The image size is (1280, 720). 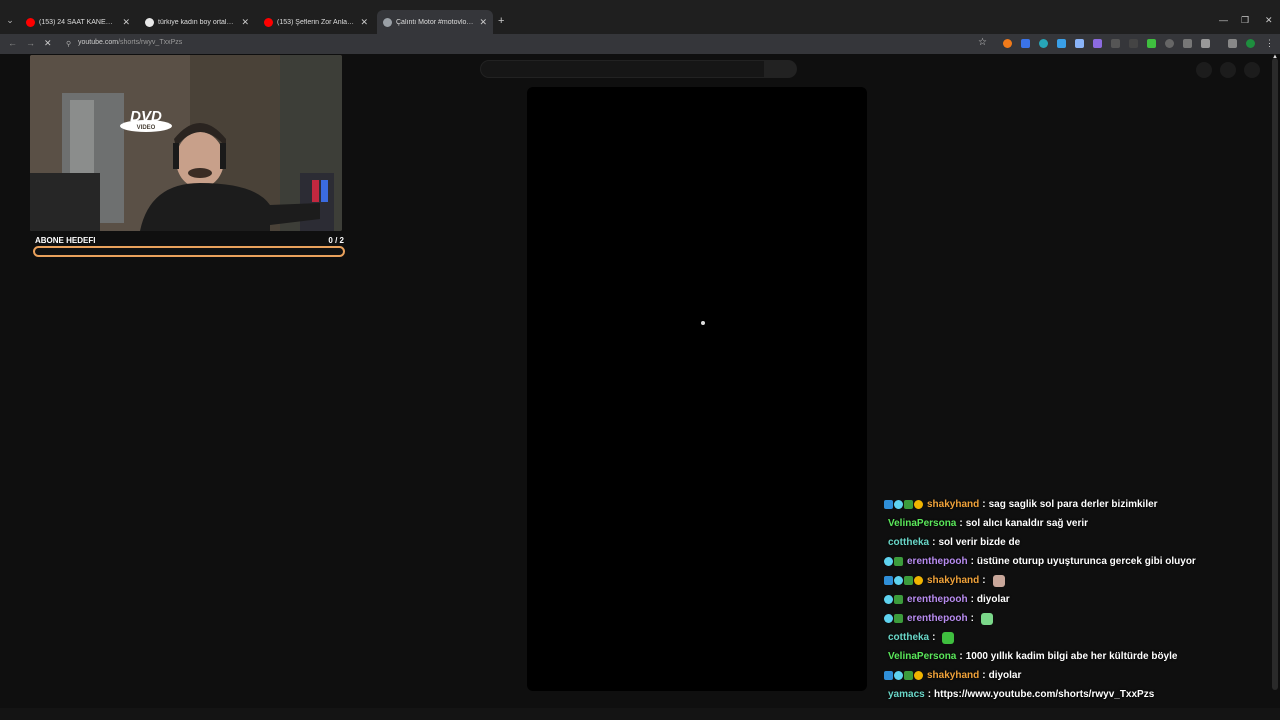 I want to click on google-favicon-icon, so click(x=149, y=22).